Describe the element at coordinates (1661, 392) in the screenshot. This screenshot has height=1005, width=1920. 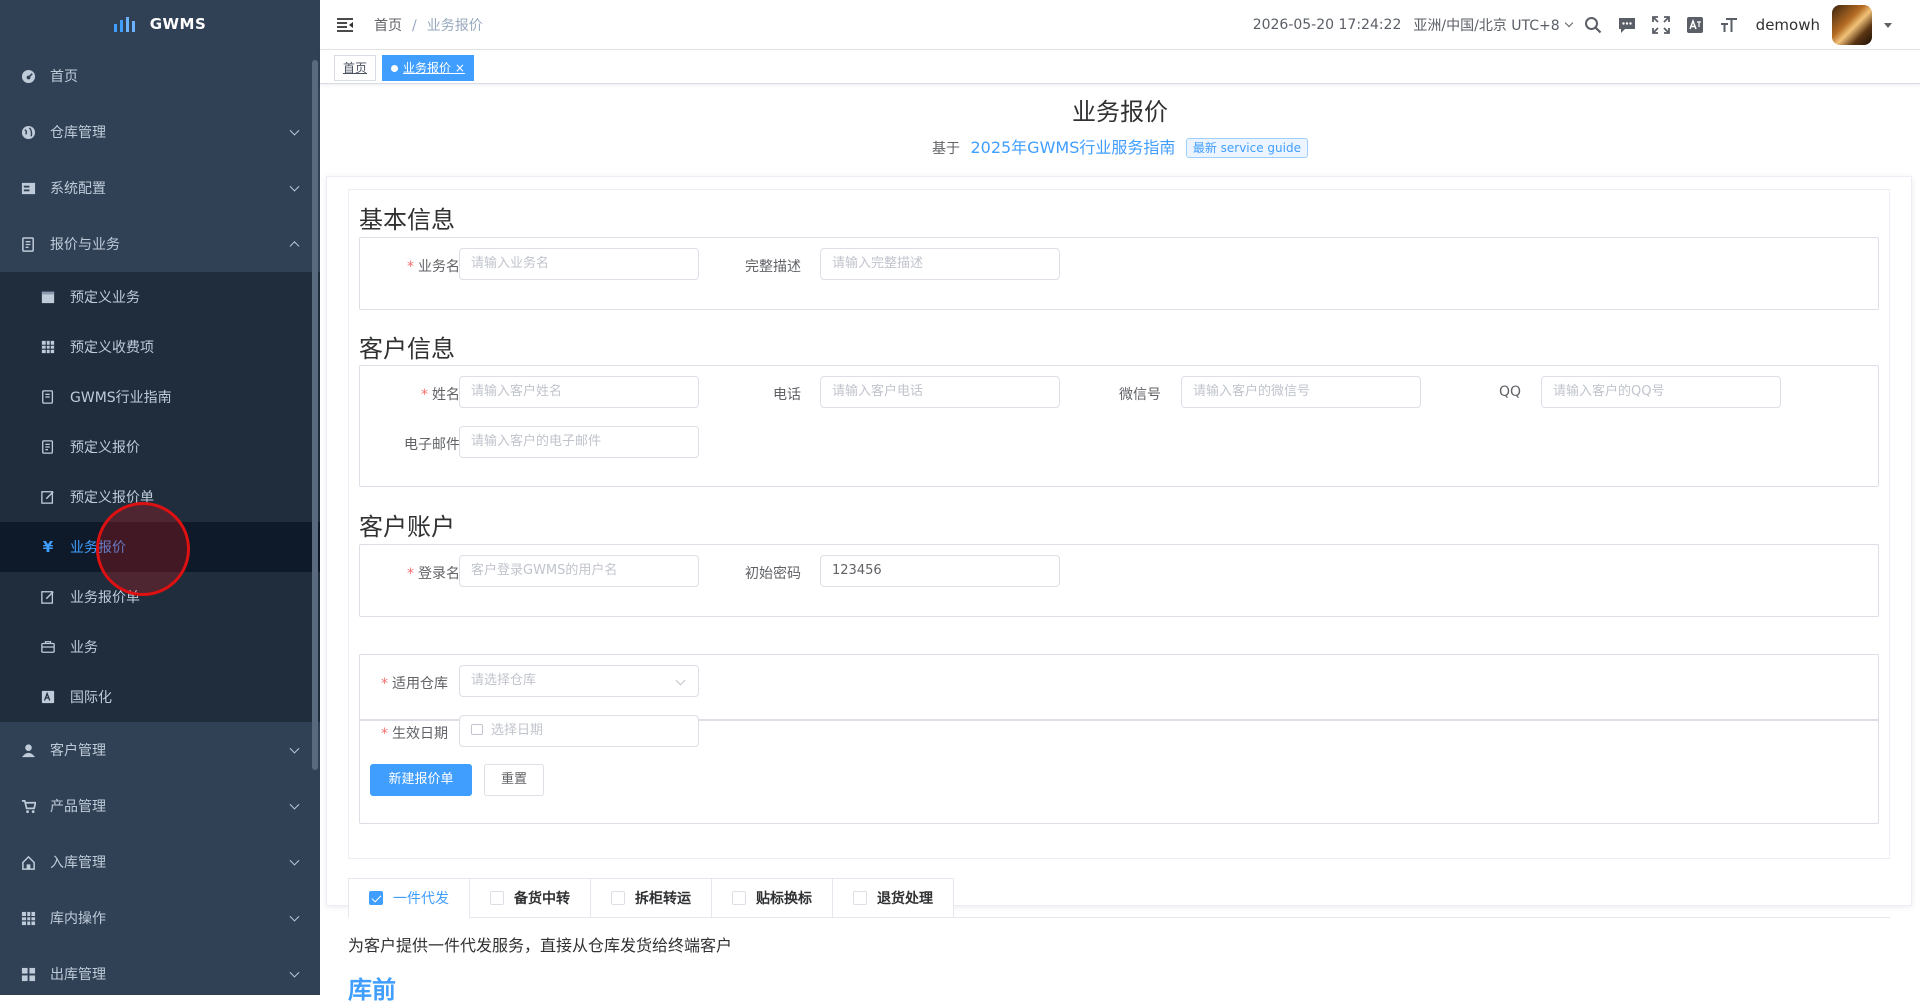
I see `qq-input: 请输入客户的QQ号` at that location.